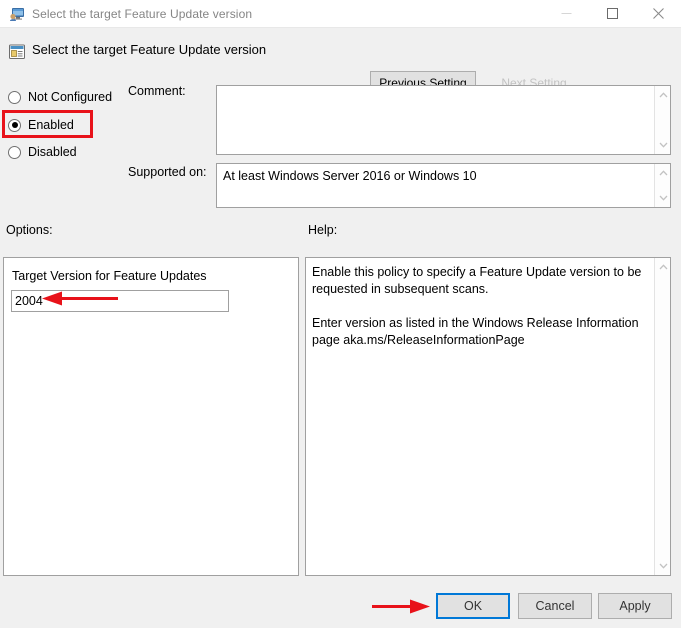 The height and width of the screenshot is (628, 681). Describe the element at coordinates (473, 606) in the screenshot. I see `ok-button: OK` at that location.